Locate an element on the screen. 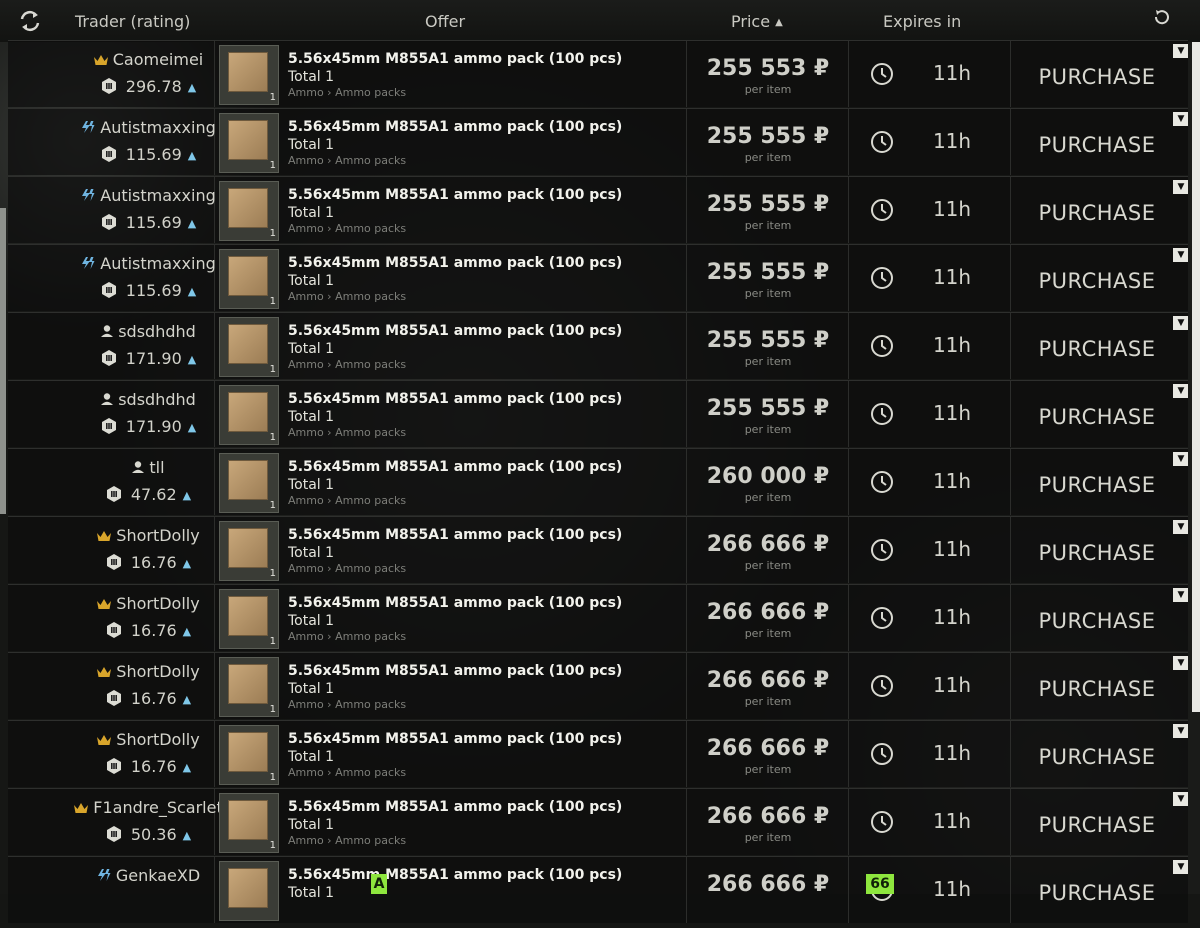  expires-in: 11h is located at coordinates (952, 753).